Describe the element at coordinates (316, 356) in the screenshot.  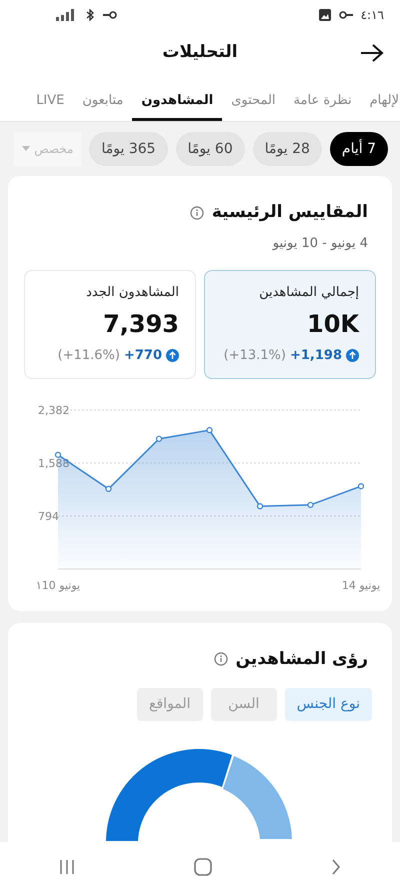
I see `metric-change: +1,198` at that location.